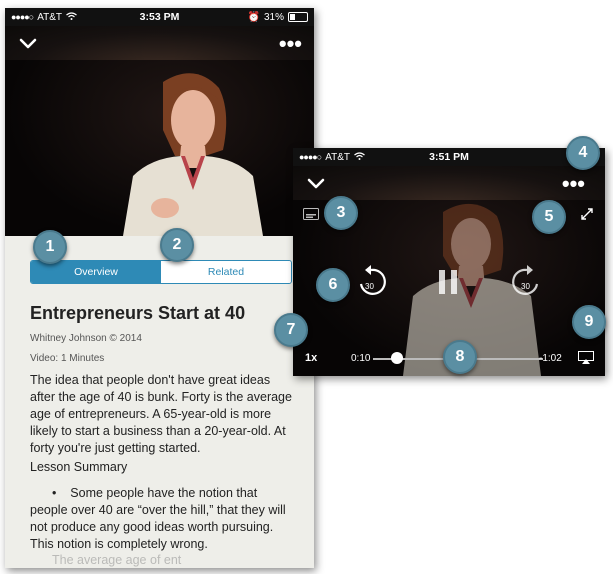  Describe the element at coordinates (448, 282) in the screenshot. I see `pause-icon` at that location.